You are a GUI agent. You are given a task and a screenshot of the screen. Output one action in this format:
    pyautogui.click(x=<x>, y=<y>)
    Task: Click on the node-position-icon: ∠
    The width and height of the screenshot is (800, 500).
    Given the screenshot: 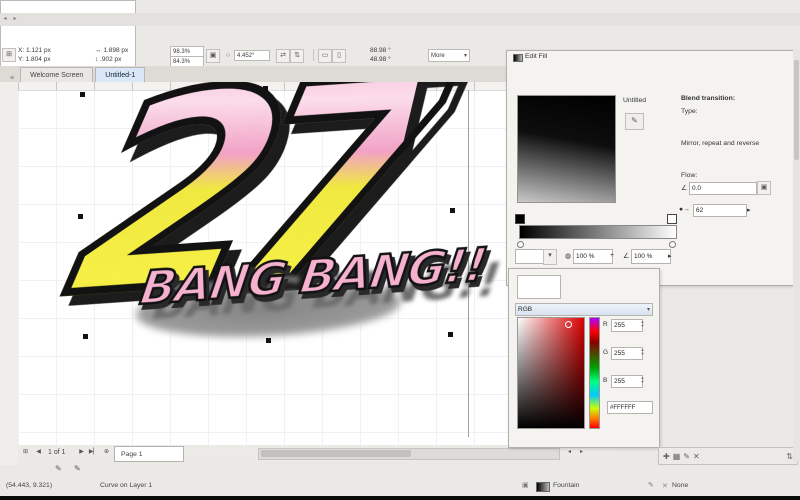 What is the action you would take?
    pyautogui.click(x=626, y=256)
    